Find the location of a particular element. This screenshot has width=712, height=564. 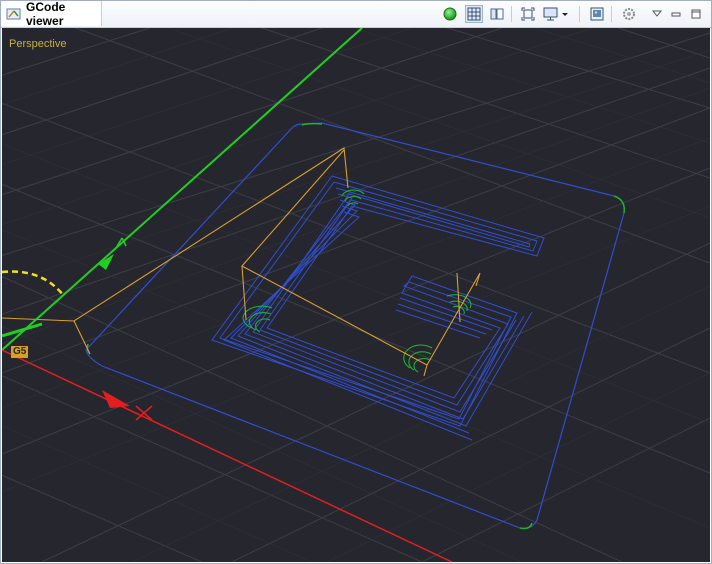

green-circle-icon is located at coordinates (450, 14).